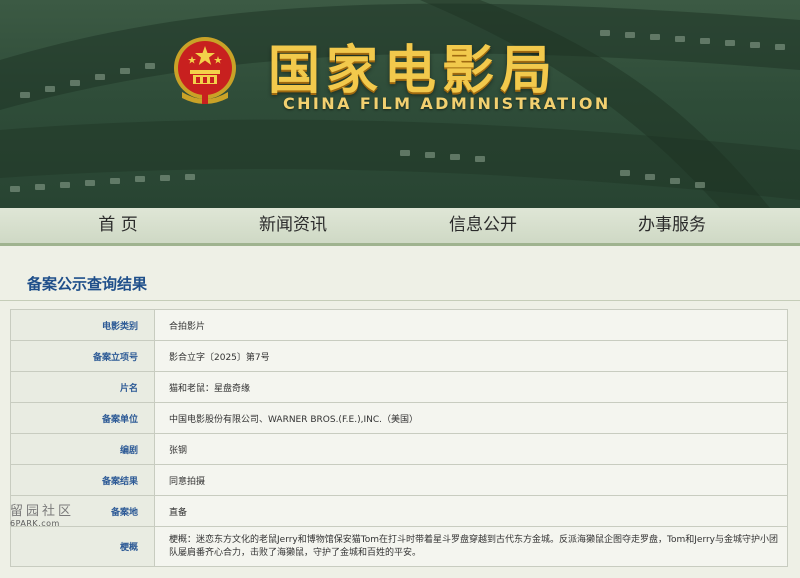 Image resolution: width=800 pixels, height=578 pixels. Describe the element at coordinates (471, 387) in the screenshot. I see `row-value-film-title: 猫和老鼠：星盘奇缘` at that location.